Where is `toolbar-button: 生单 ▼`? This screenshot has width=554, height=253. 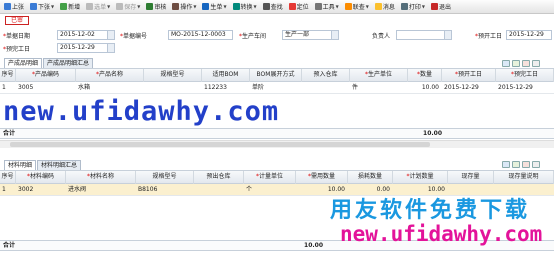
toolbar-button: 生单 ▼ is located at coordinates (214, 7).